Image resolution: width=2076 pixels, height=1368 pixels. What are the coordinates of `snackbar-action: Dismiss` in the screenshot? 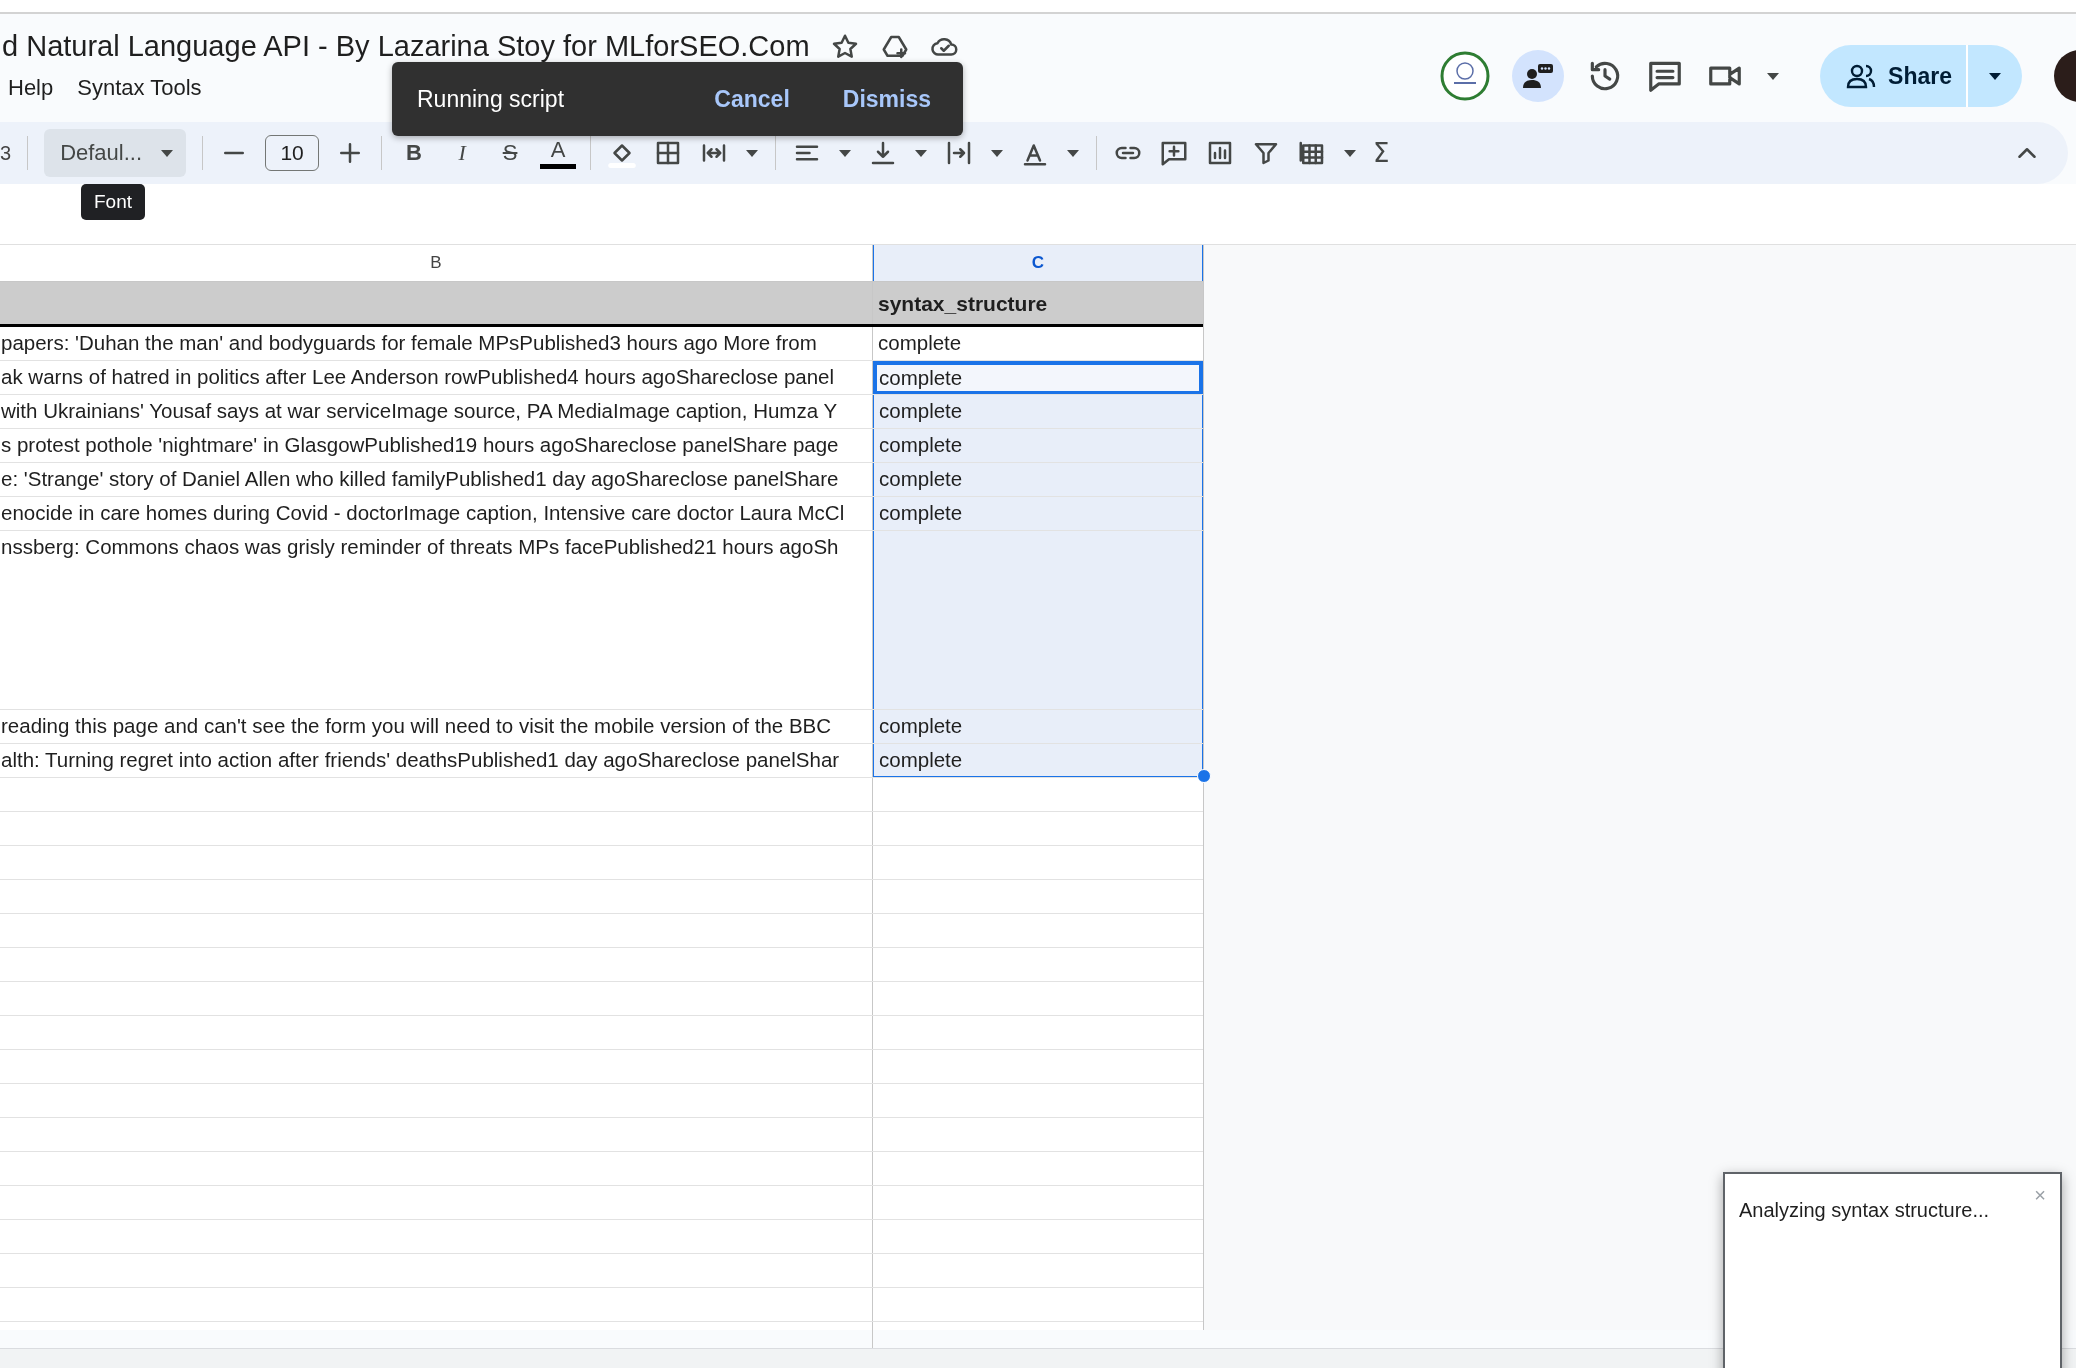 It's located at (886, 99).